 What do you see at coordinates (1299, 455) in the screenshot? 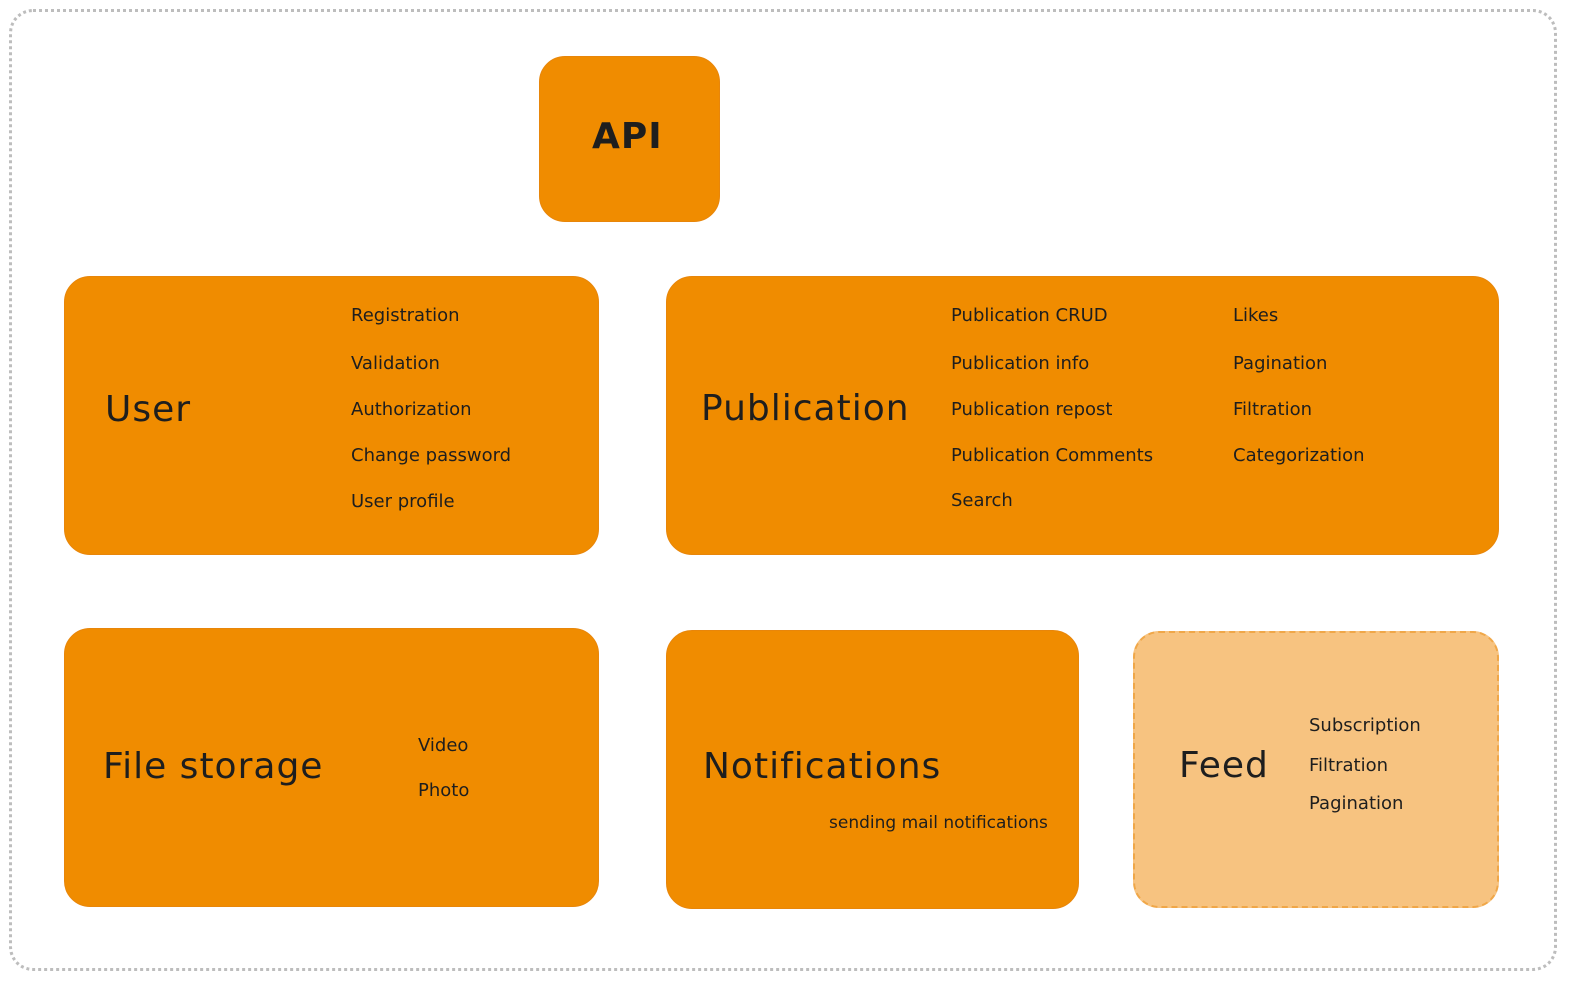
I see `publication-item-categorization: Categorization` at bounding box center [1299, 455].